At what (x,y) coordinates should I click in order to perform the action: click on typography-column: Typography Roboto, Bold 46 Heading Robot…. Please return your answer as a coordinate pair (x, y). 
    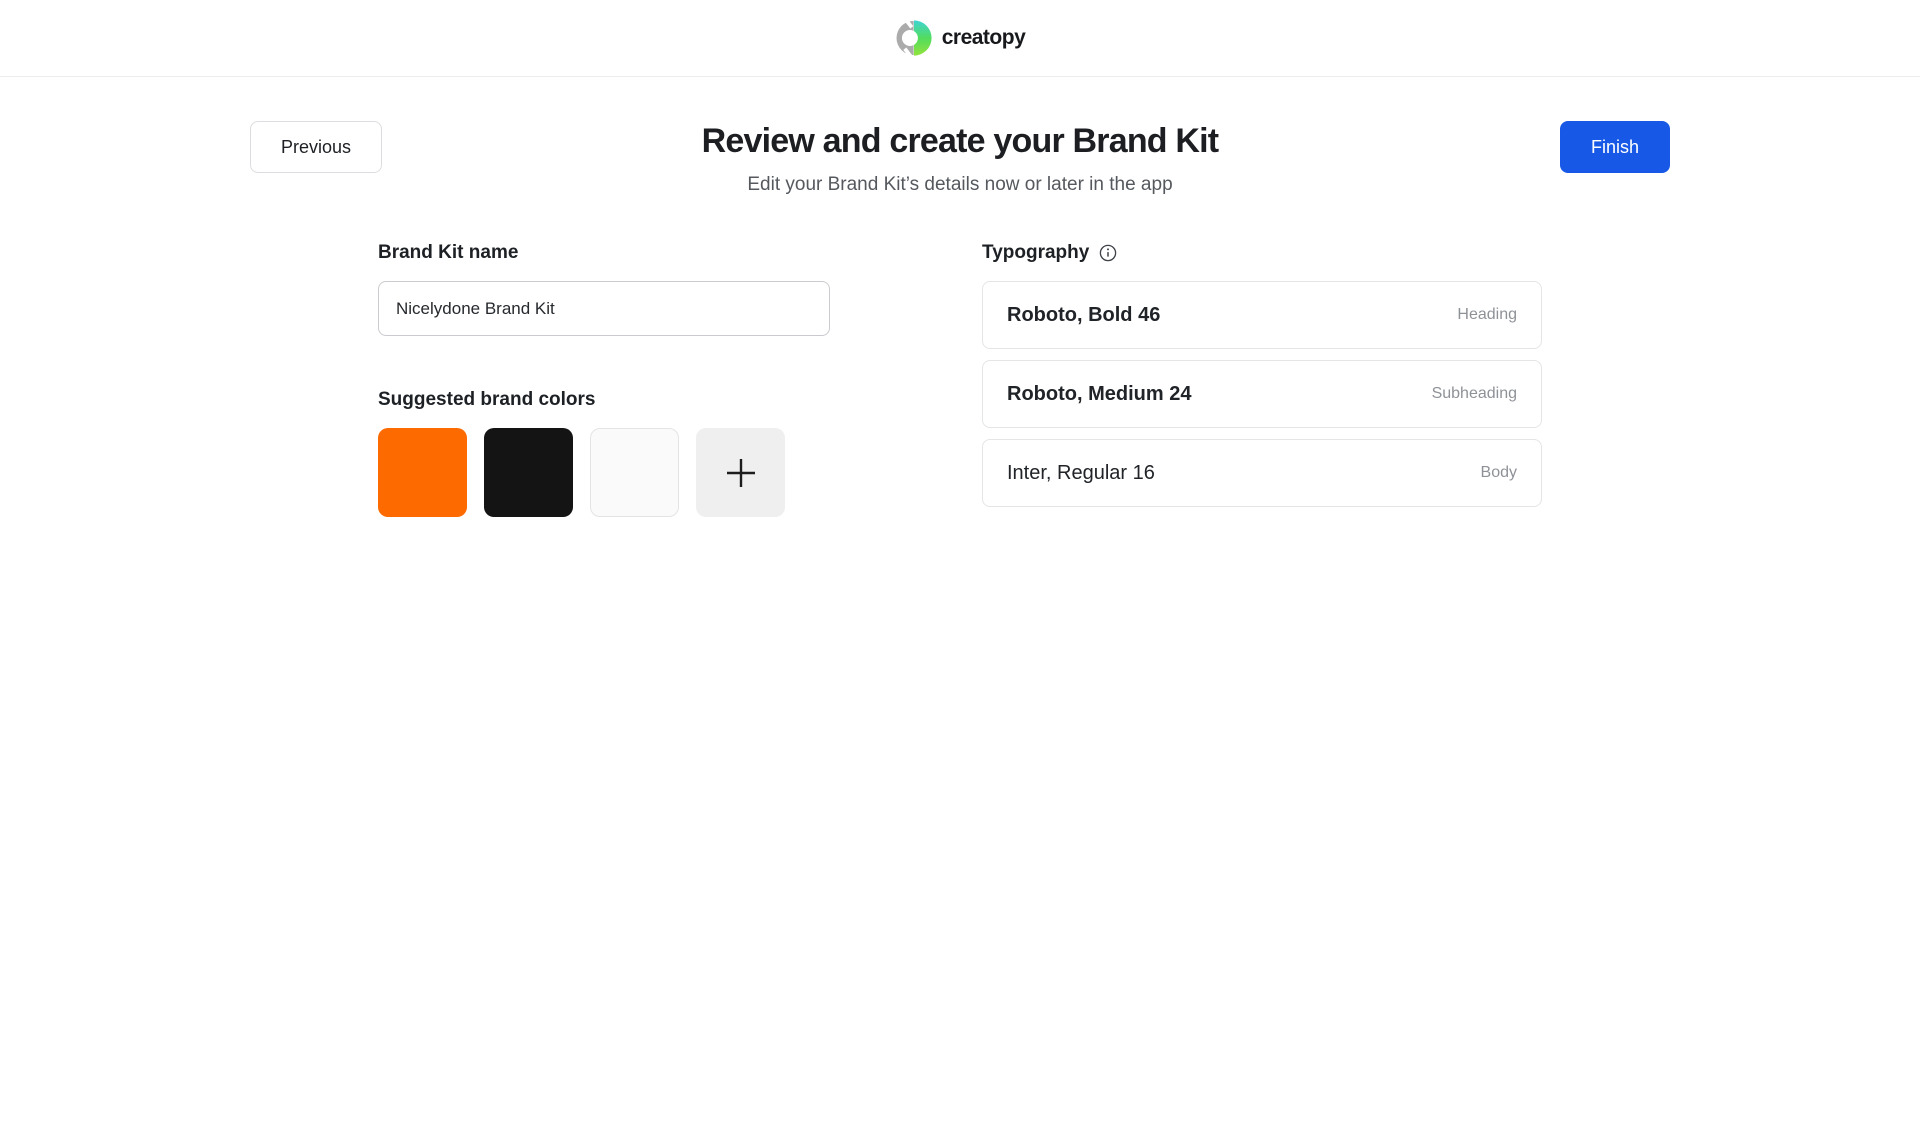
    Looking at the image, I should click on (1262, 379).